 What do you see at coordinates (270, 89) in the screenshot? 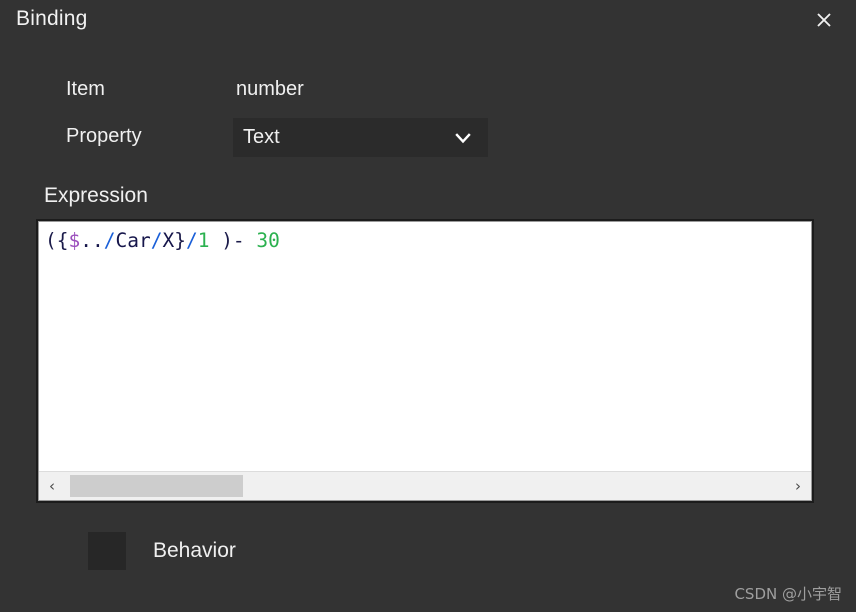
I see `item-value: number` at bounding box center [270, 89].